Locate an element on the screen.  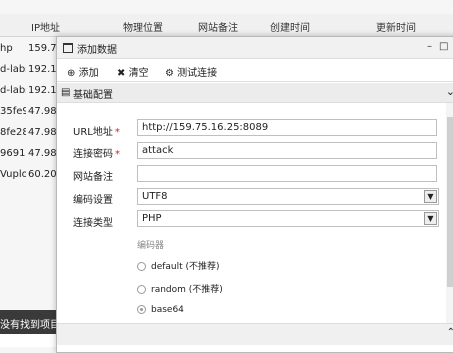
spinner-icon: ⚙ is located at coordinates (169, 73).